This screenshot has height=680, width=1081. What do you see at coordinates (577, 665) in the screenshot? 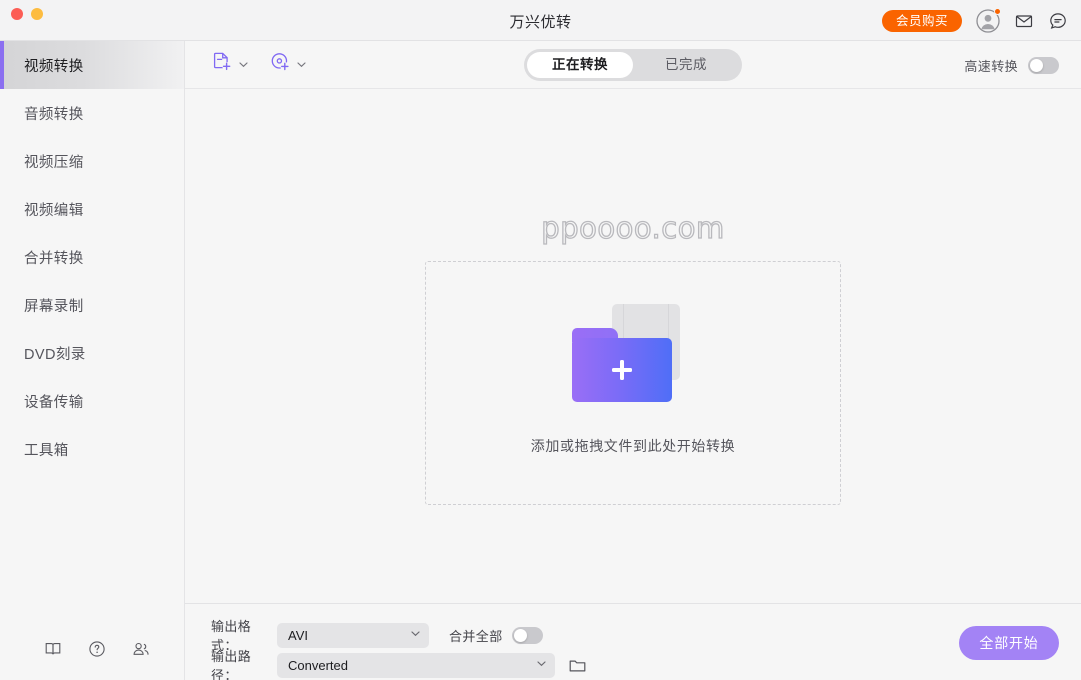
I see `open-folder-icon` at bounding box center [577, 665].